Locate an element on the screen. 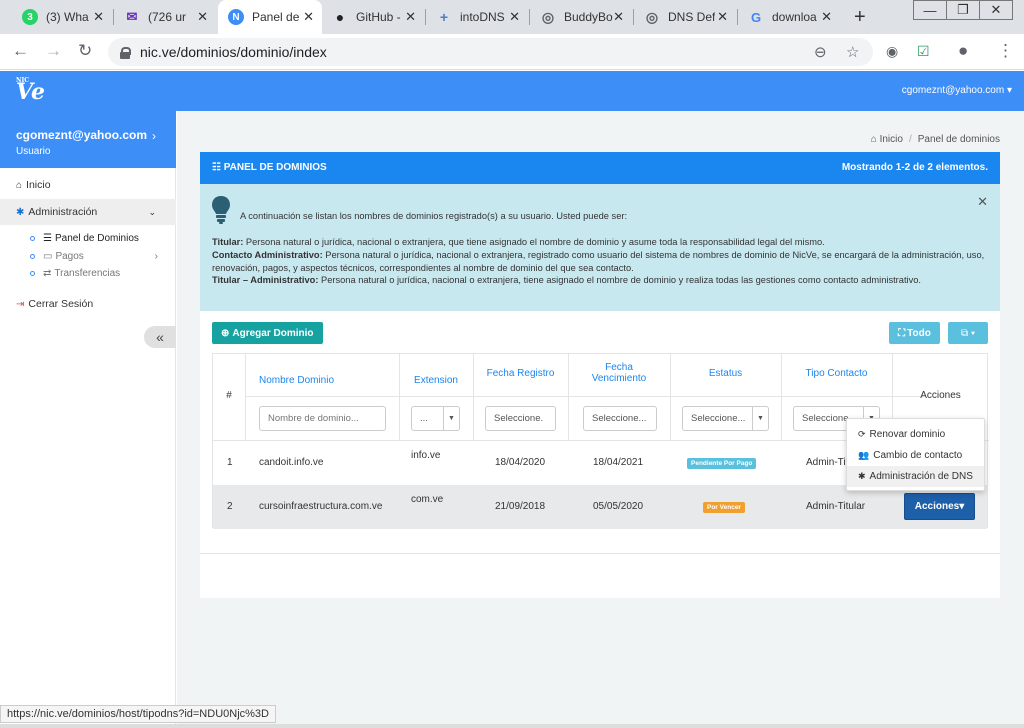 This screenshot has width=1024, height=728. github-icon: ● is located at coordinates (340, 17).